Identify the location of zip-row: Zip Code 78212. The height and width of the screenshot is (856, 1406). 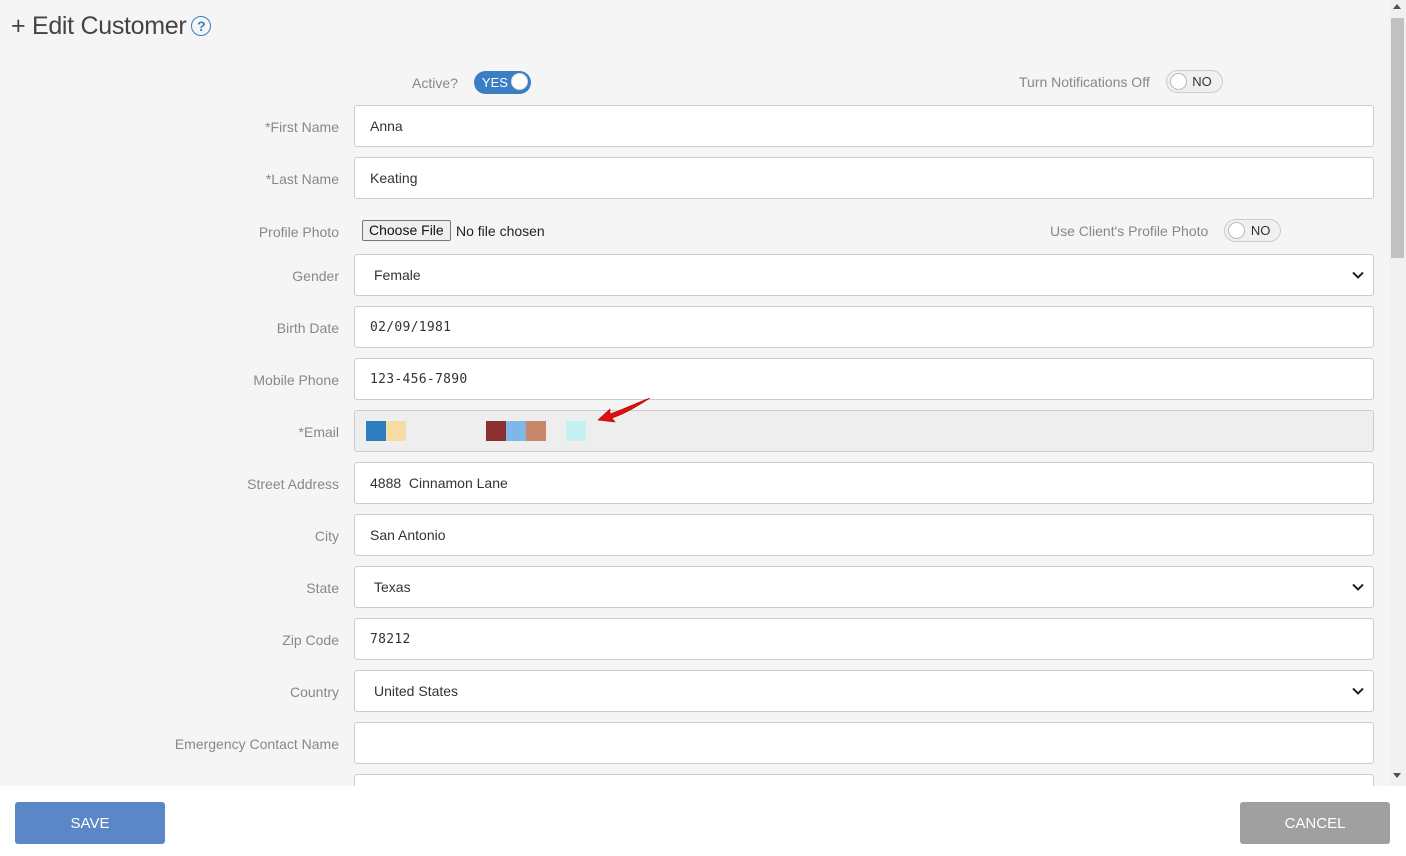
(687, 639).